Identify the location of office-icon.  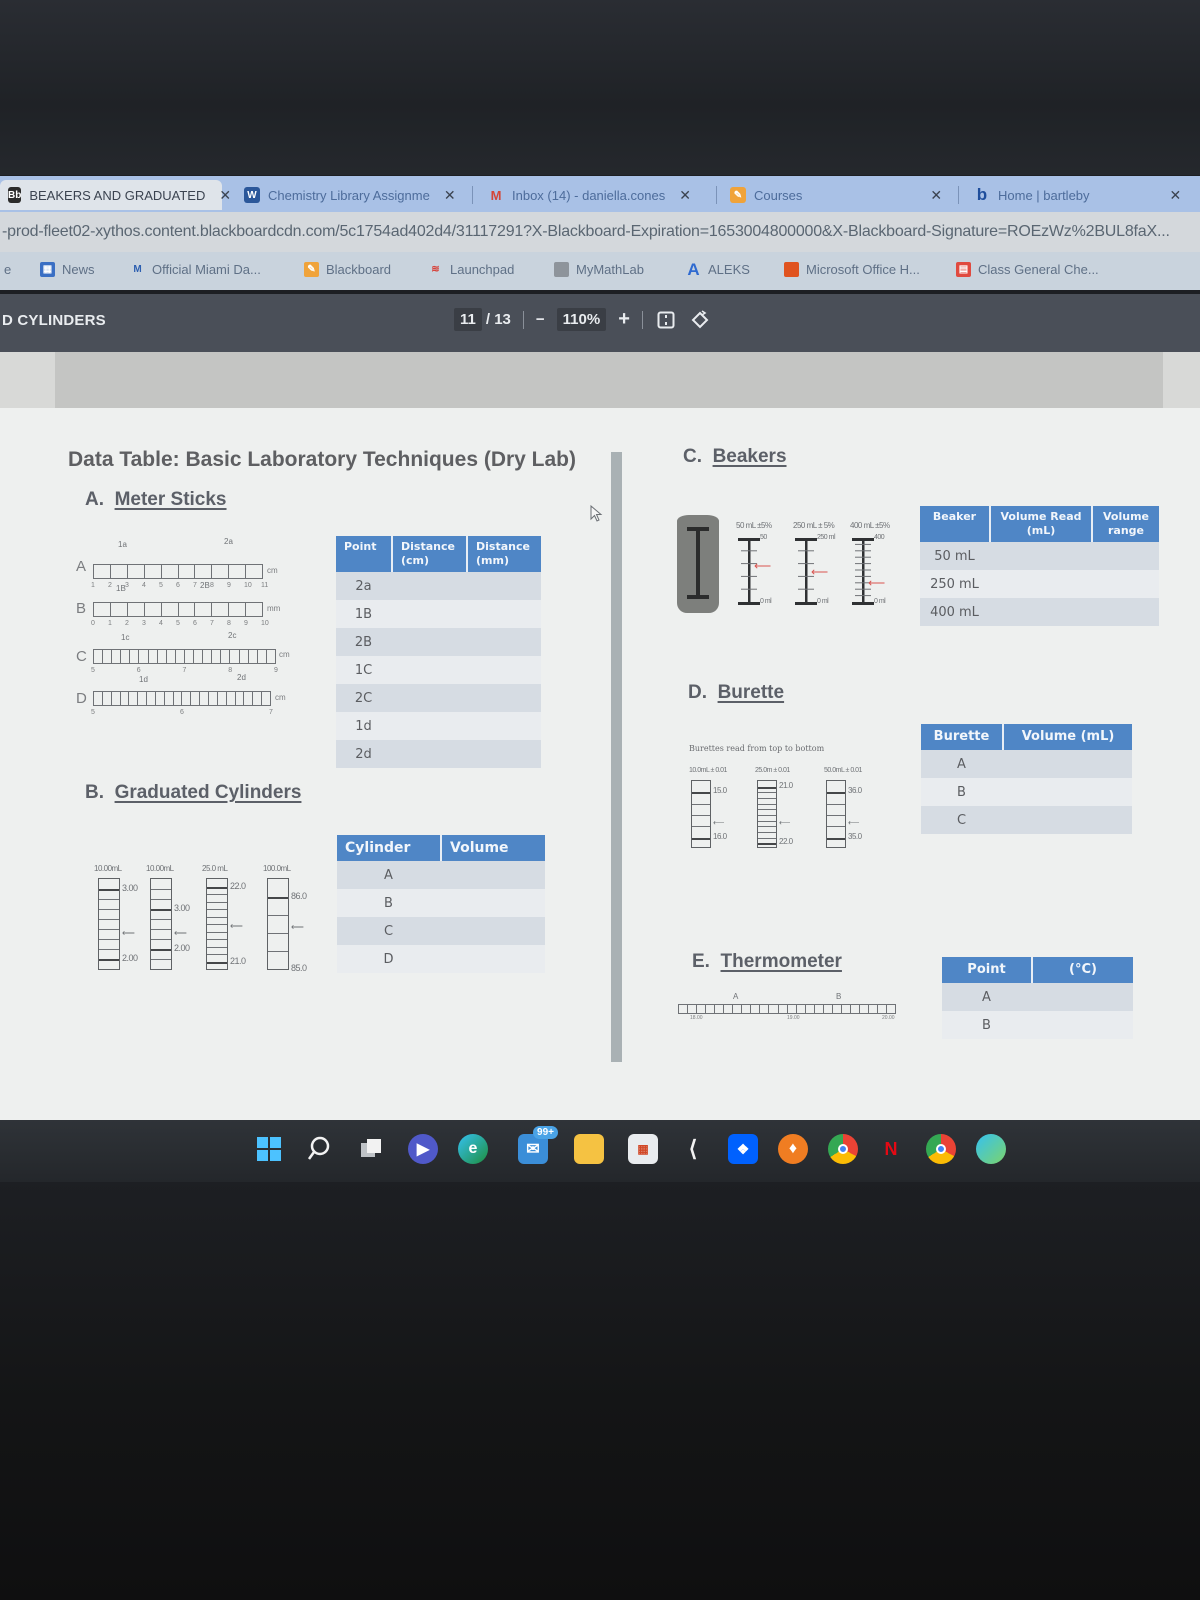
(791, 269).